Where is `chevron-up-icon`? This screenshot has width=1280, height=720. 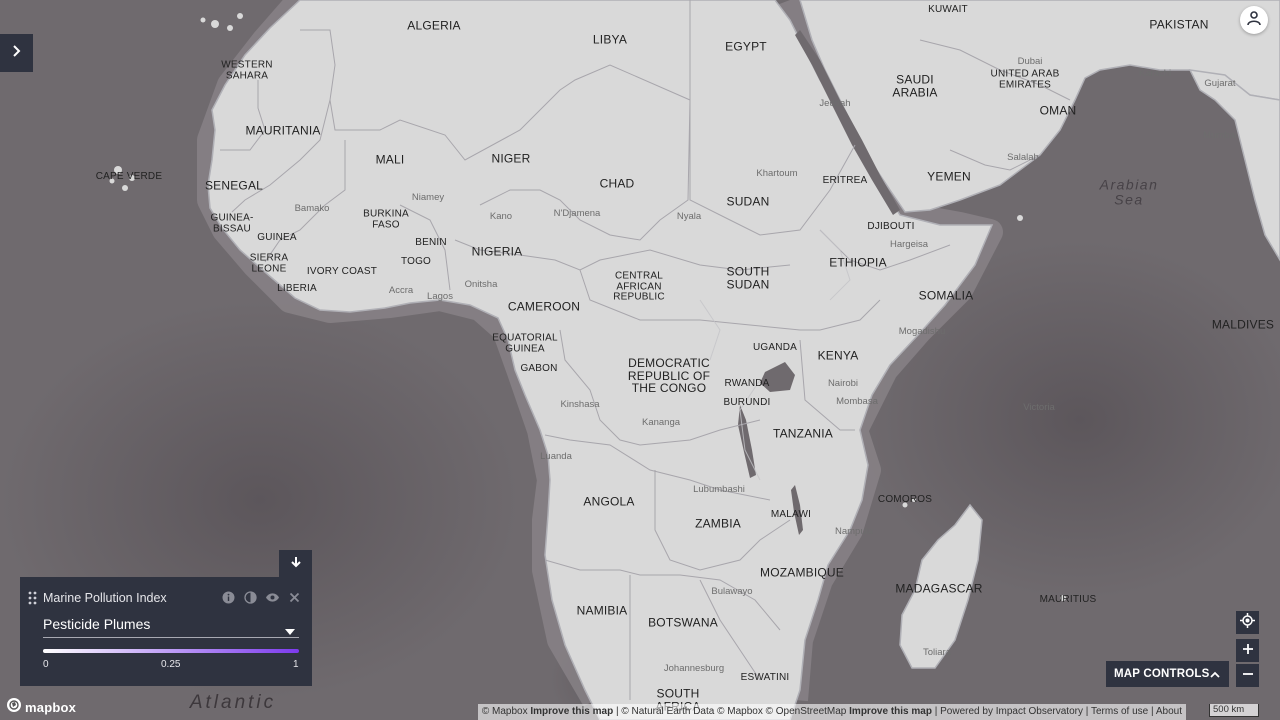 chevron-up-icon is located at coordinates (1215, 675).